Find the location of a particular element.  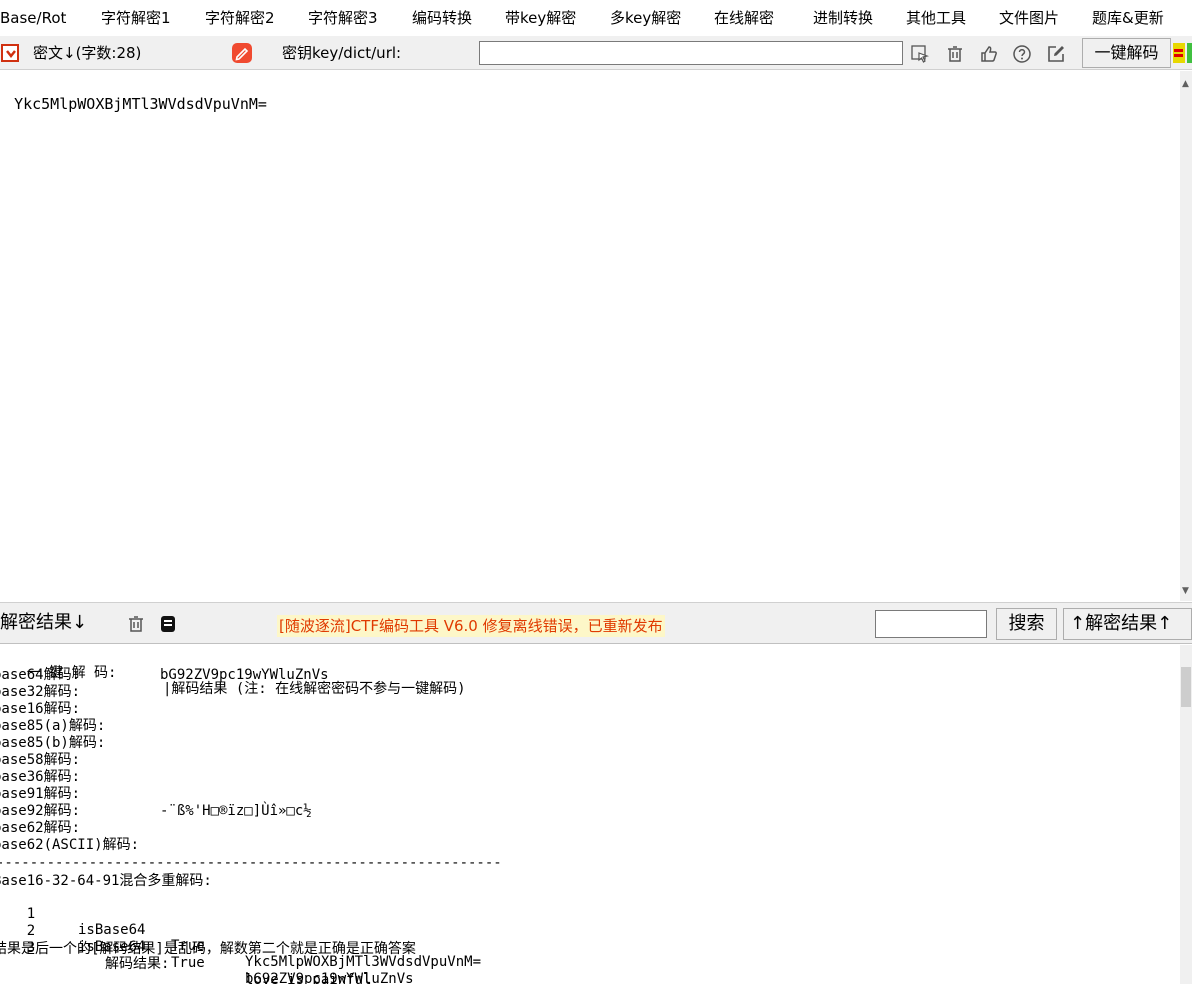

mixed-row: 2 isBase64 True bG92ZV9pc19wYWluZnVs is located at coordinates (220, 953).